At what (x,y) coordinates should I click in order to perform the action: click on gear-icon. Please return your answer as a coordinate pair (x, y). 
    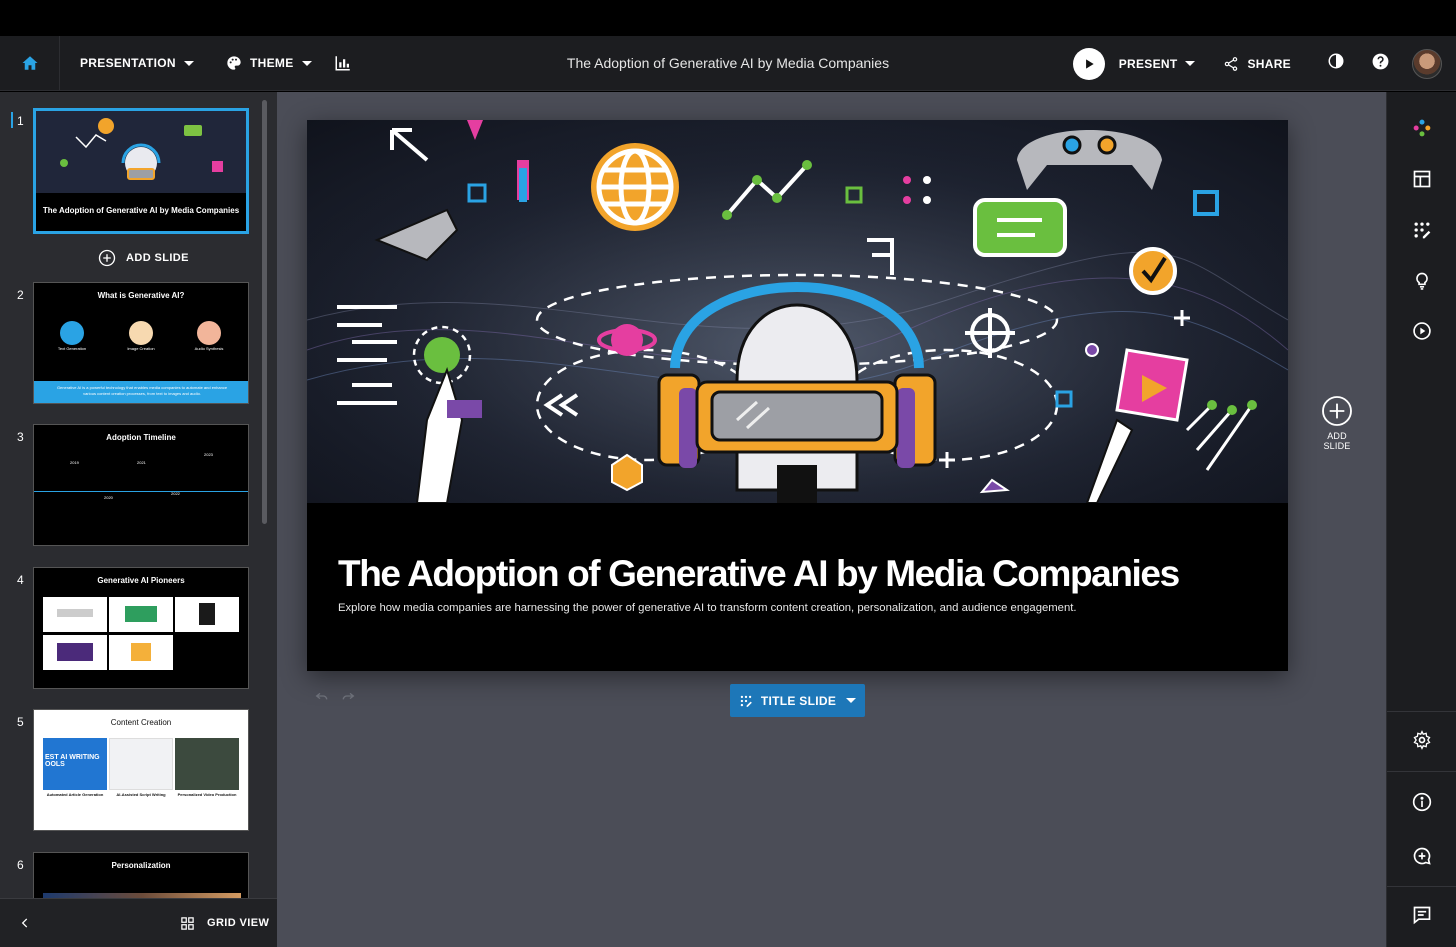
    Looking at the image, I should click on (1422, 740).